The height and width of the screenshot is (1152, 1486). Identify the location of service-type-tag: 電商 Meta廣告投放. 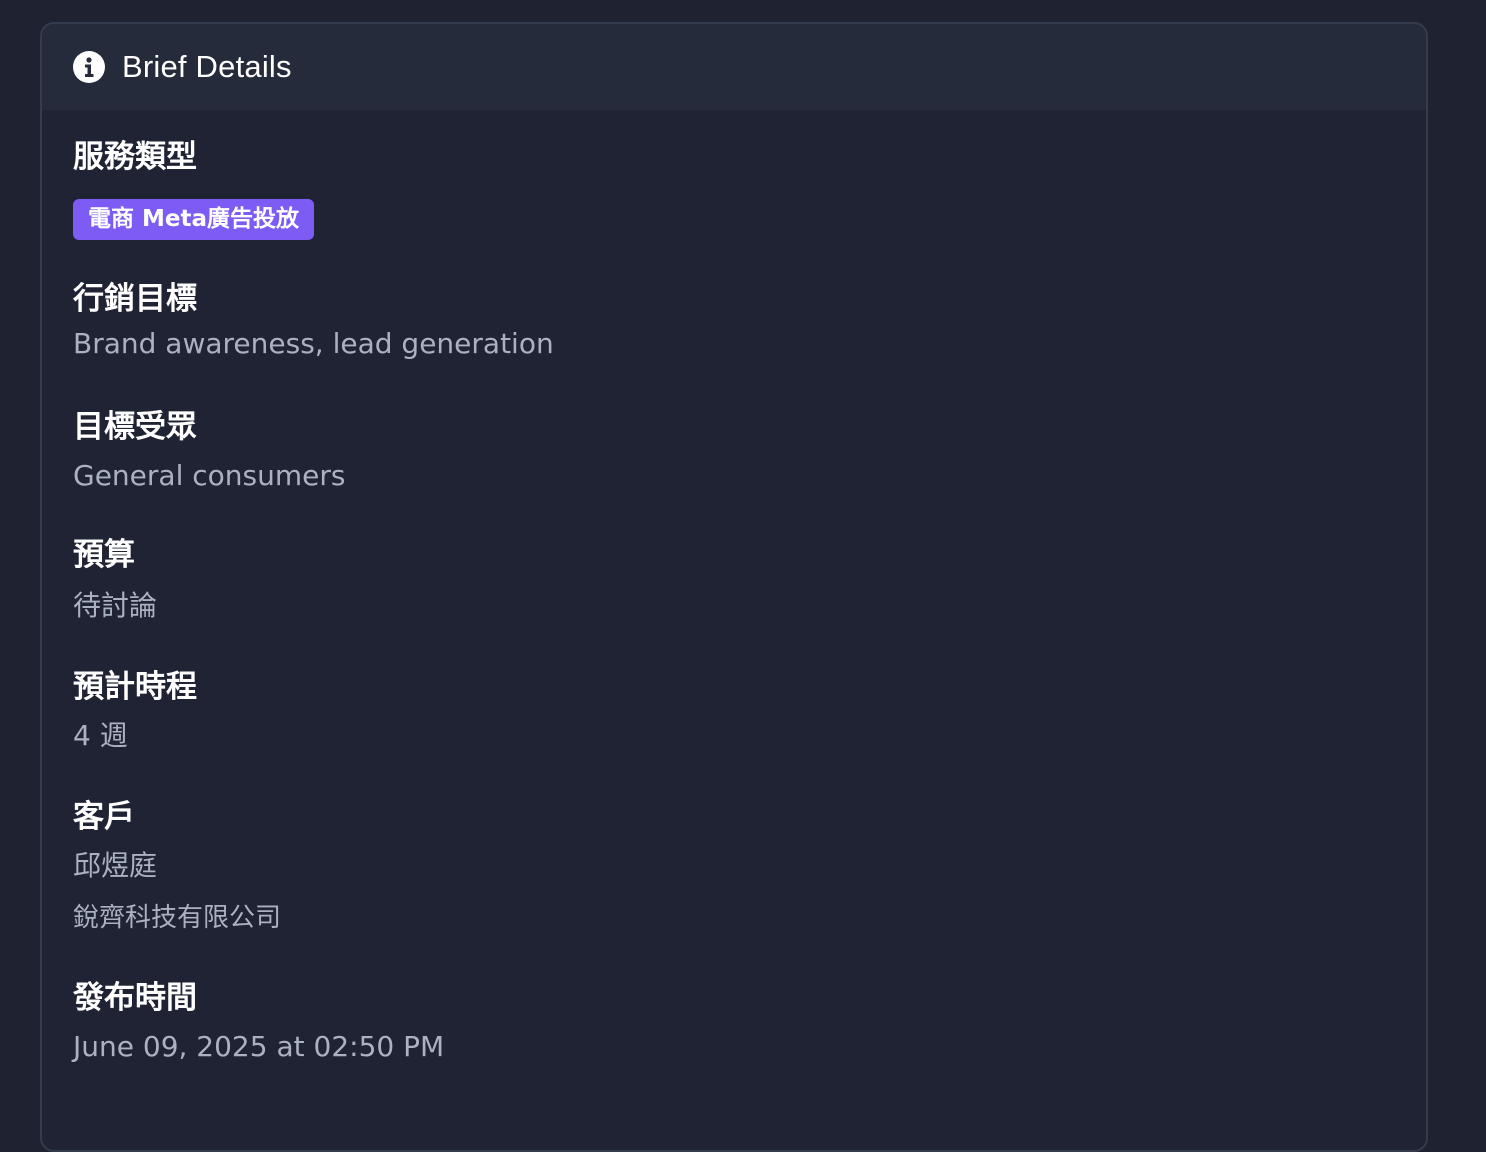
(194, 219).